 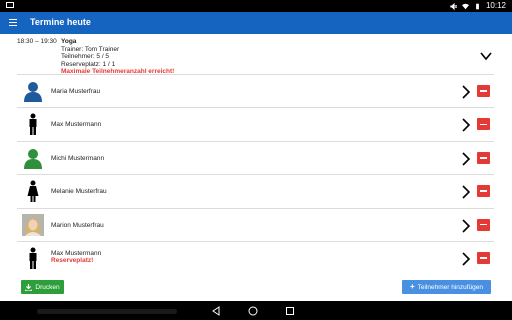 I want to click on photo-avatar, so click(x=33, y=224).